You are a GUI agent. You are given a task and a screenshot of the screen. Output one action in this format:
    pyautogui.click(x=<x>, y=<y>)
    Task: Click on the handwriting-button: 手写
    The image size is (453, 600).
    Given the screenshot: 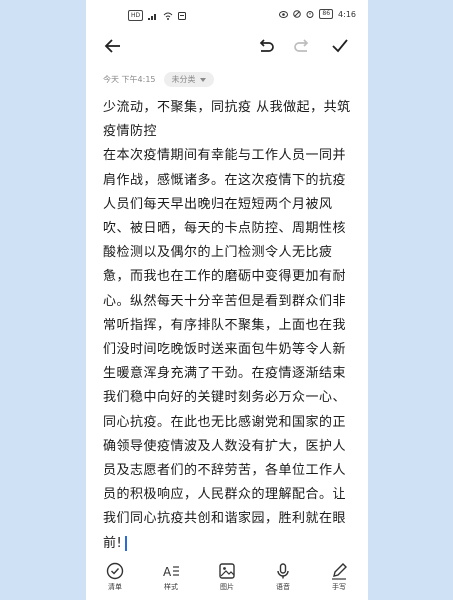 What is the action you would take?
    pyautogui.click(x=339, y=577)
    